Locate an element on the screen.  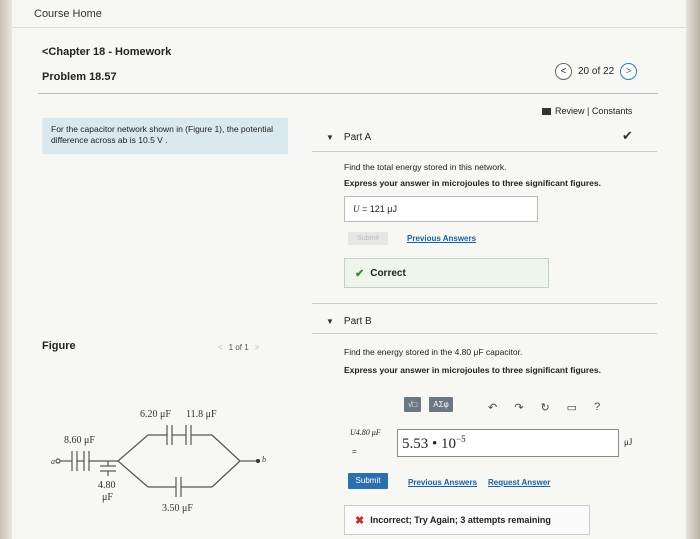
answer-value: = 121 μJ is located at coordinates (379, 209).